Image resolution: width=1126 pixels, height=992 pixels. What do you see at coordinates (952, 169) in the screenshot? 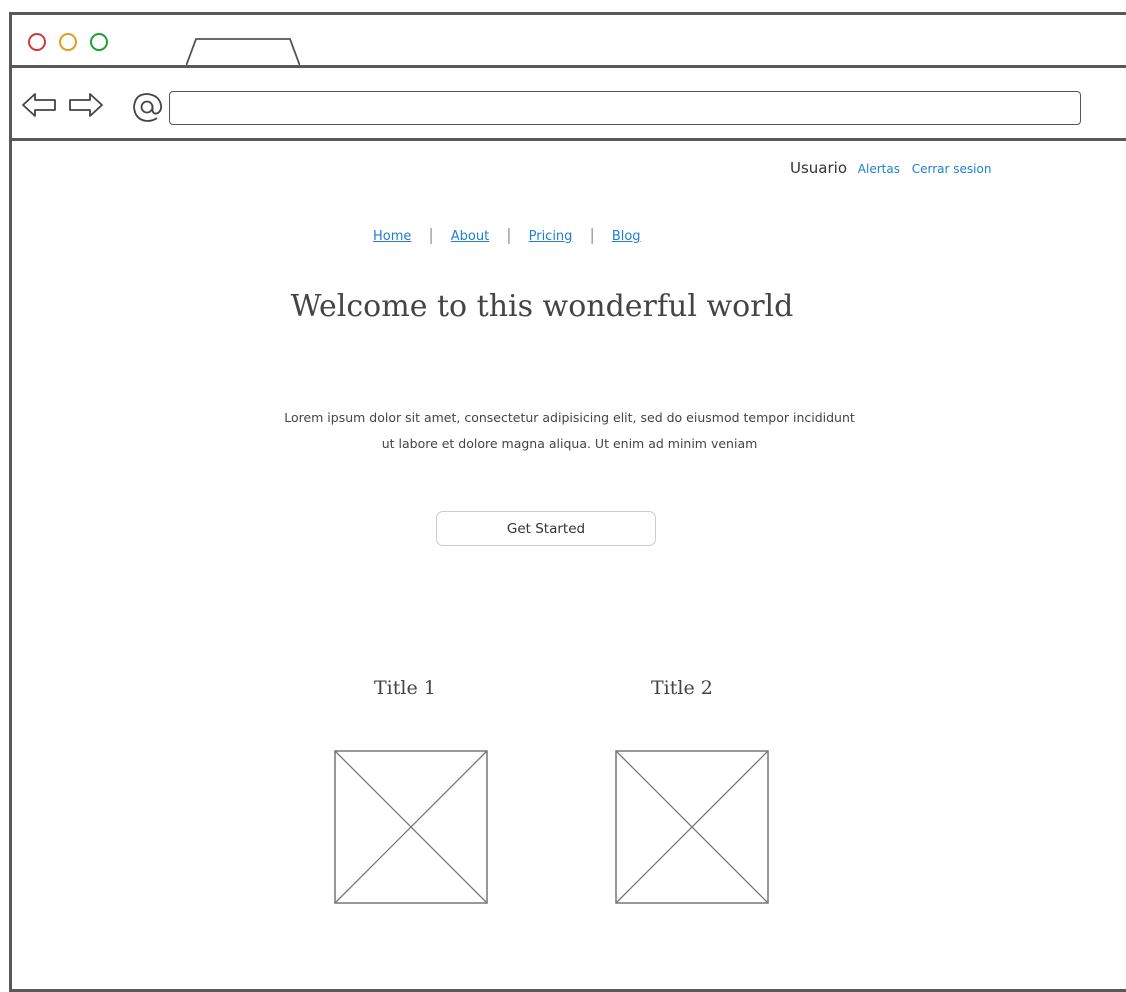
I see `logout-link: Cerrar sesion` at bounding box center [952, 169].